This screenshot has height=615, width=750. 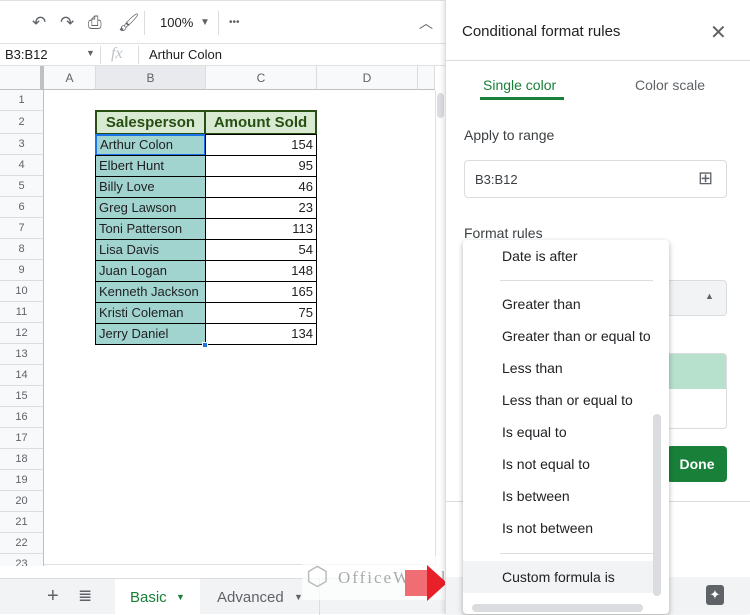 What do you see at coordinates (657, 505) in the screenshot?
I see `menu-scrollbar` at bounding box center [657, 505].